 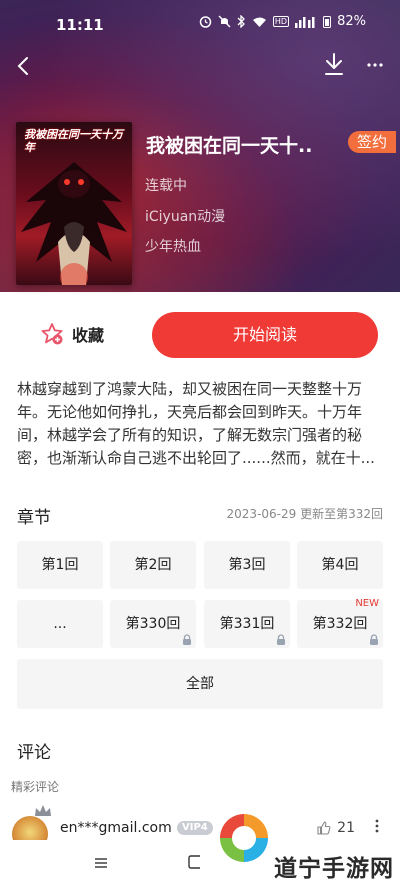 I want to click on chapter-tile: NEW 第332回, so click(x=340, y=623).